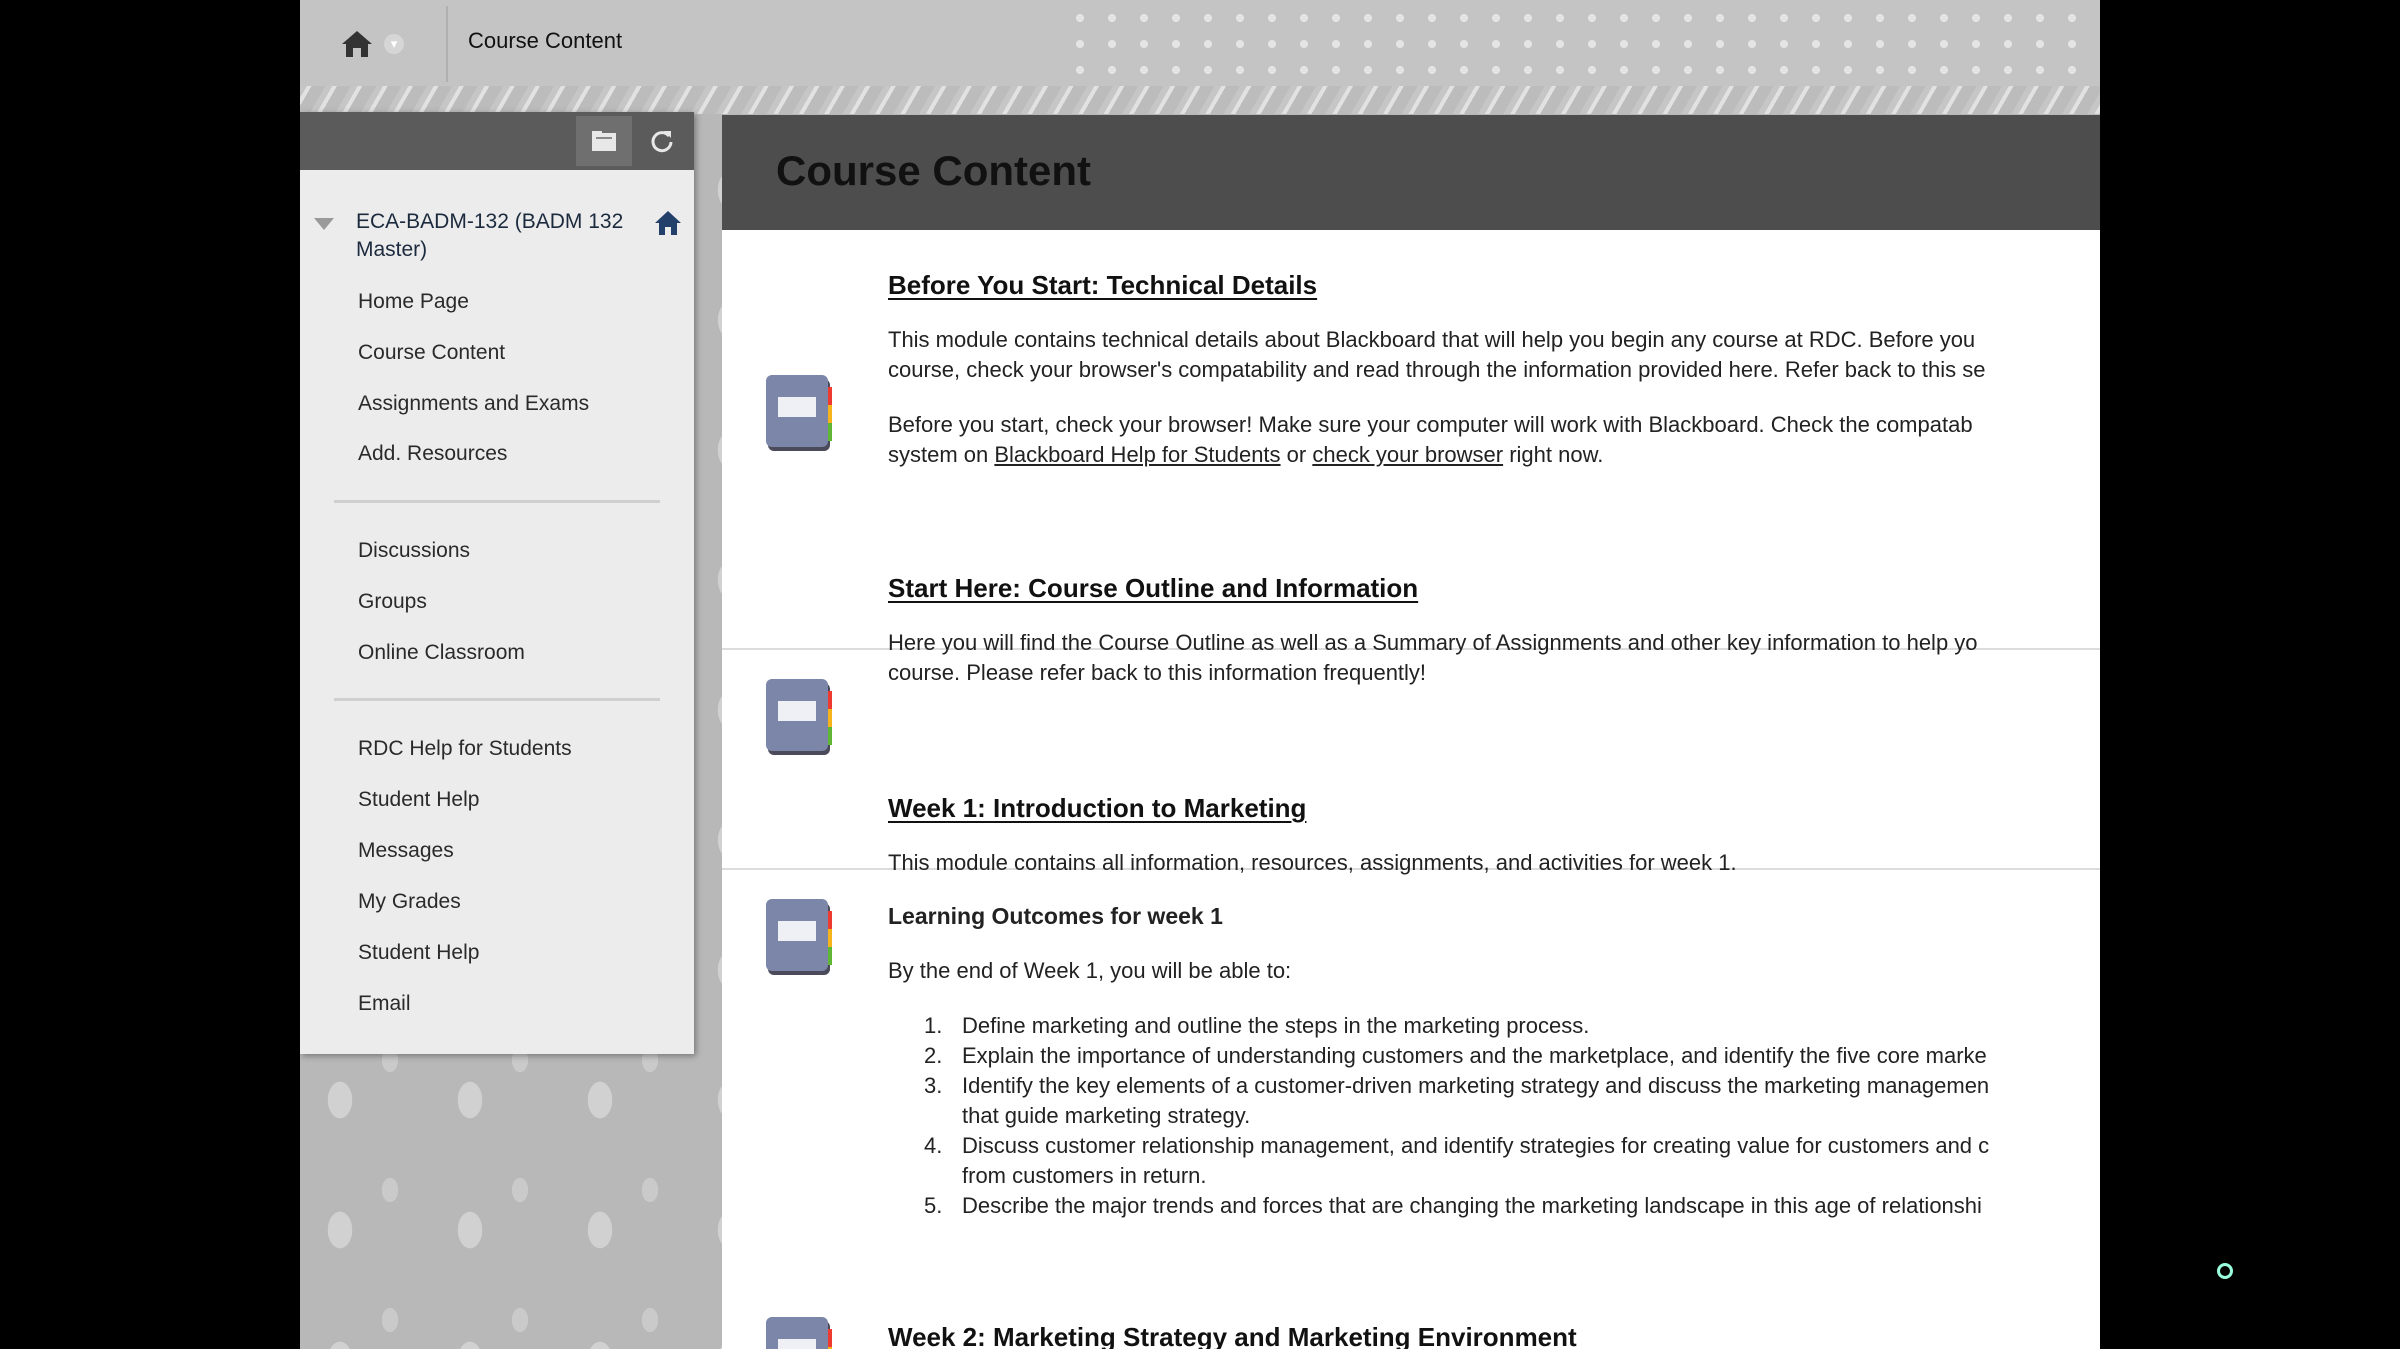 The image size is (2400, 1349). Describe the element at coordinates (418, 953) in the screenshot. I see `sidebar-item-student-help-2: Student Help` at that location.